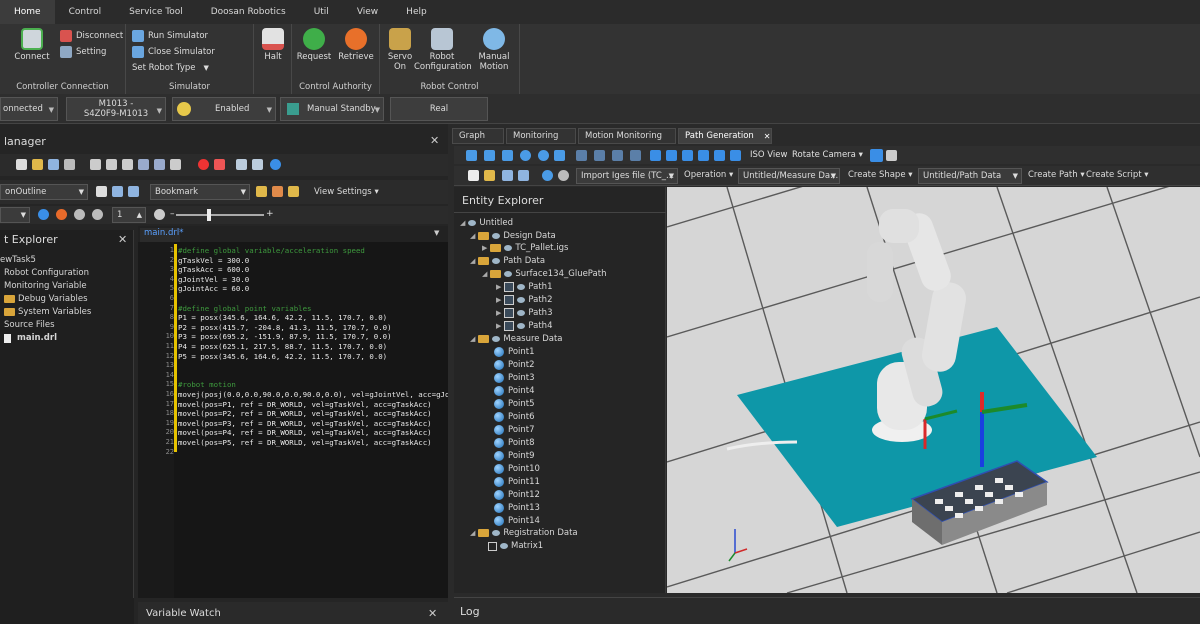 Image resolution: width=1200 pixels, height=624 pixels. What do you see at coordinates (891, 155) in the screenshot?
I see `screenshot-icon` at bounding box center [891, 155].